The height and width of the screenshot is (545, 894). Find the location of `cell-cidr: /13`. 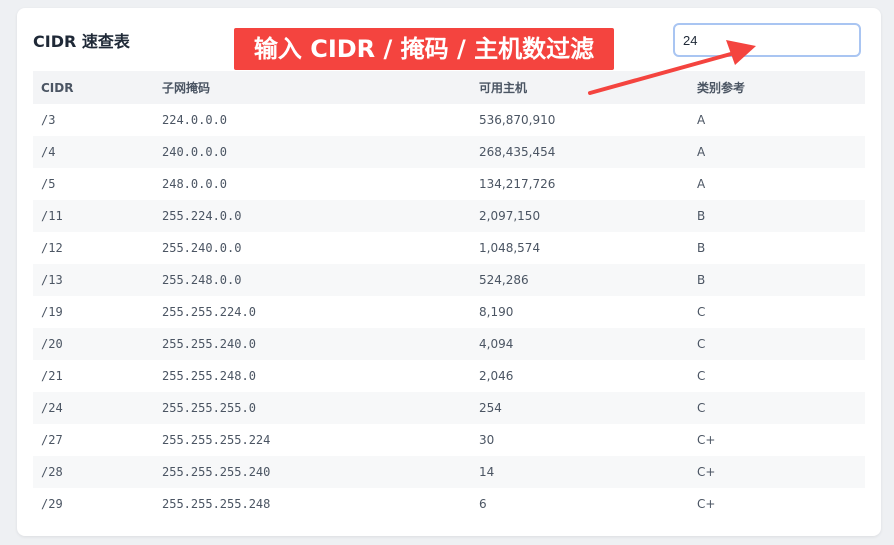

cell-cidr: /13 is located at coordinates (93, 280).